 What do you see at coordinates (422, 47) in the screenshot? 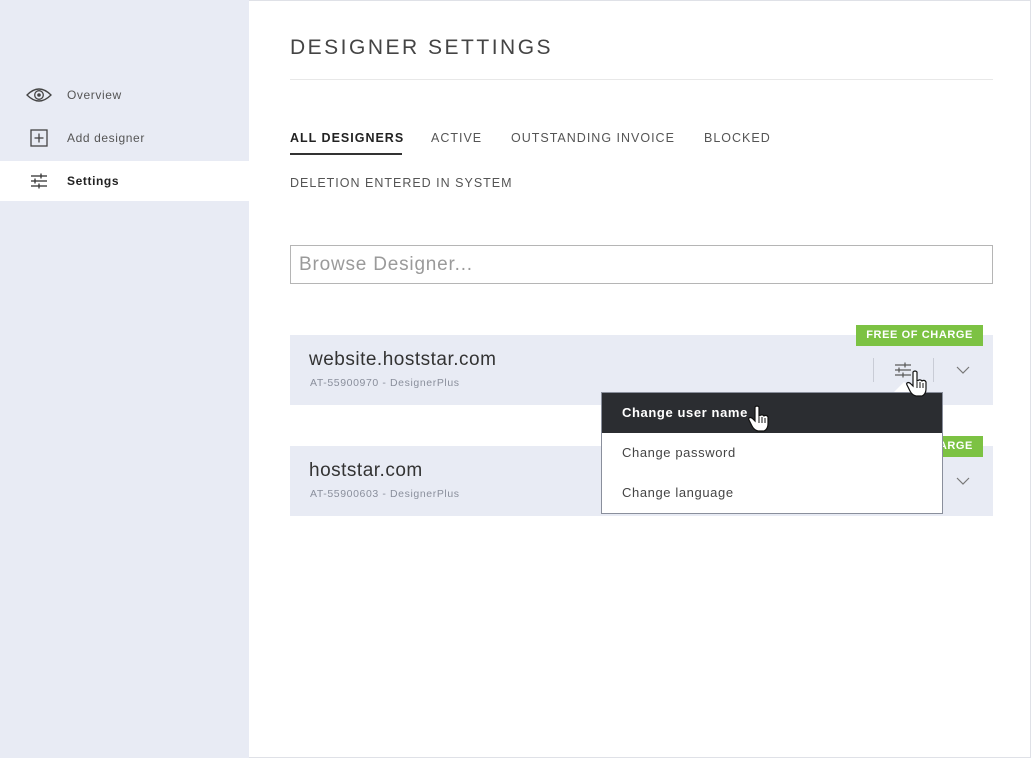
I see `page-title: DESIGNER SETTINGS` at bounding box center [422, 47].